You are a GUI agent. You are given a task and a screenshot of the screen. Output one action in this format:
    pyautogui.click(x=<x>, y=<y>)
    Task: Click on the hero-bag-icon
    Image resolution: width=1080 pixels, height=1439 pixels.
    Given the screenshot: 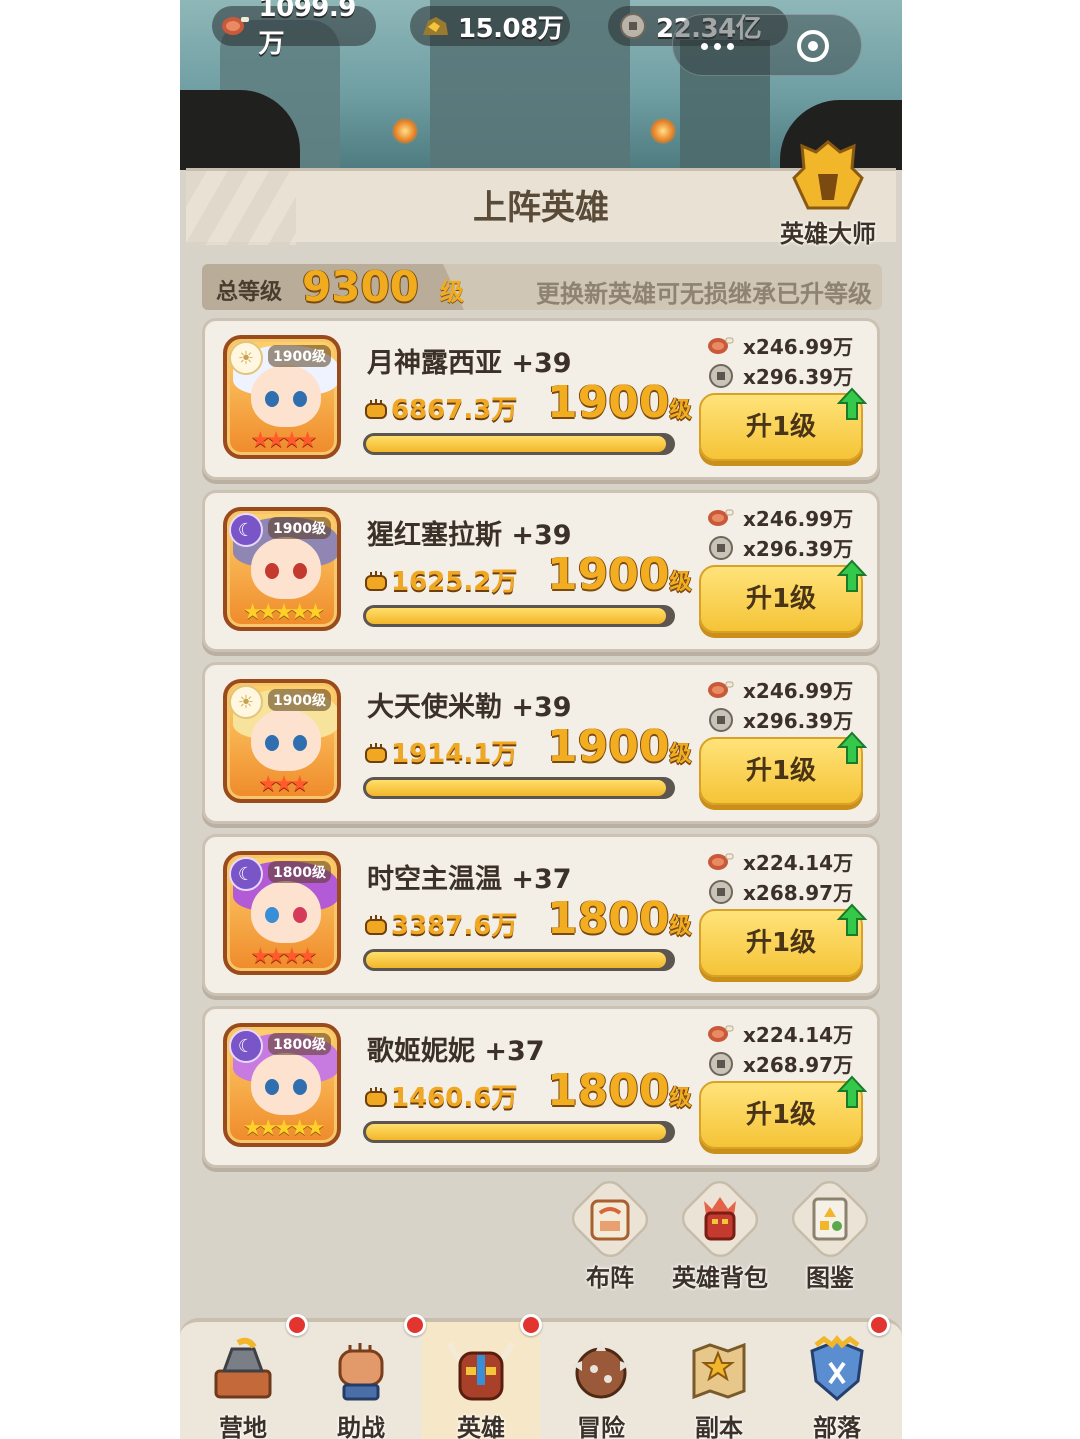 What is the action you would take?
    pyautogui.click(x=720, y=1219)
    